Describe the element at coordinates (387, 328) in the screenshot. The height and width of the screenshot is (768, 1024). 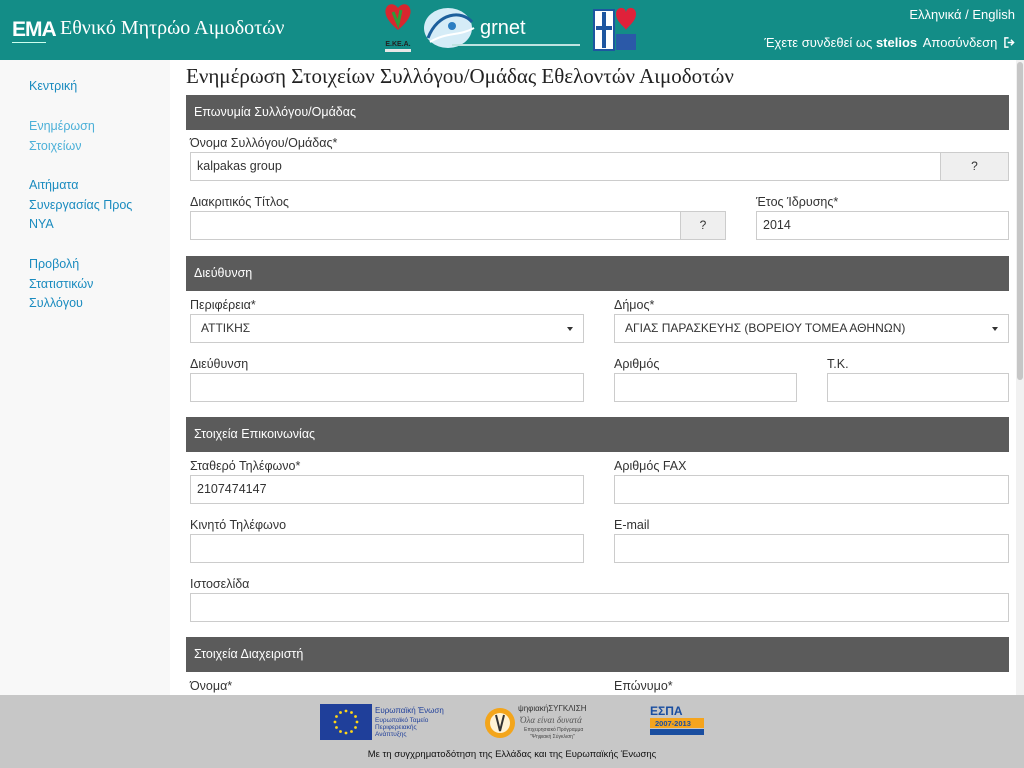
I see `region-select: ΑΤΤΙΚΗΣ` at that location.